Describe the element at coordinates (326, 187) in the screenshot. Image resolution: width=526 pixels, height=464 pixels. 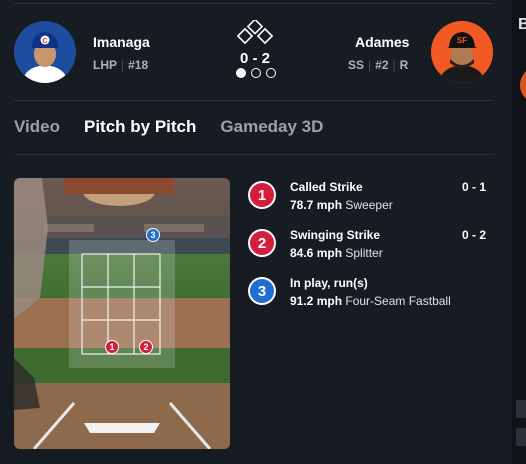
I see `pitch-result: Called Strike` at that location.